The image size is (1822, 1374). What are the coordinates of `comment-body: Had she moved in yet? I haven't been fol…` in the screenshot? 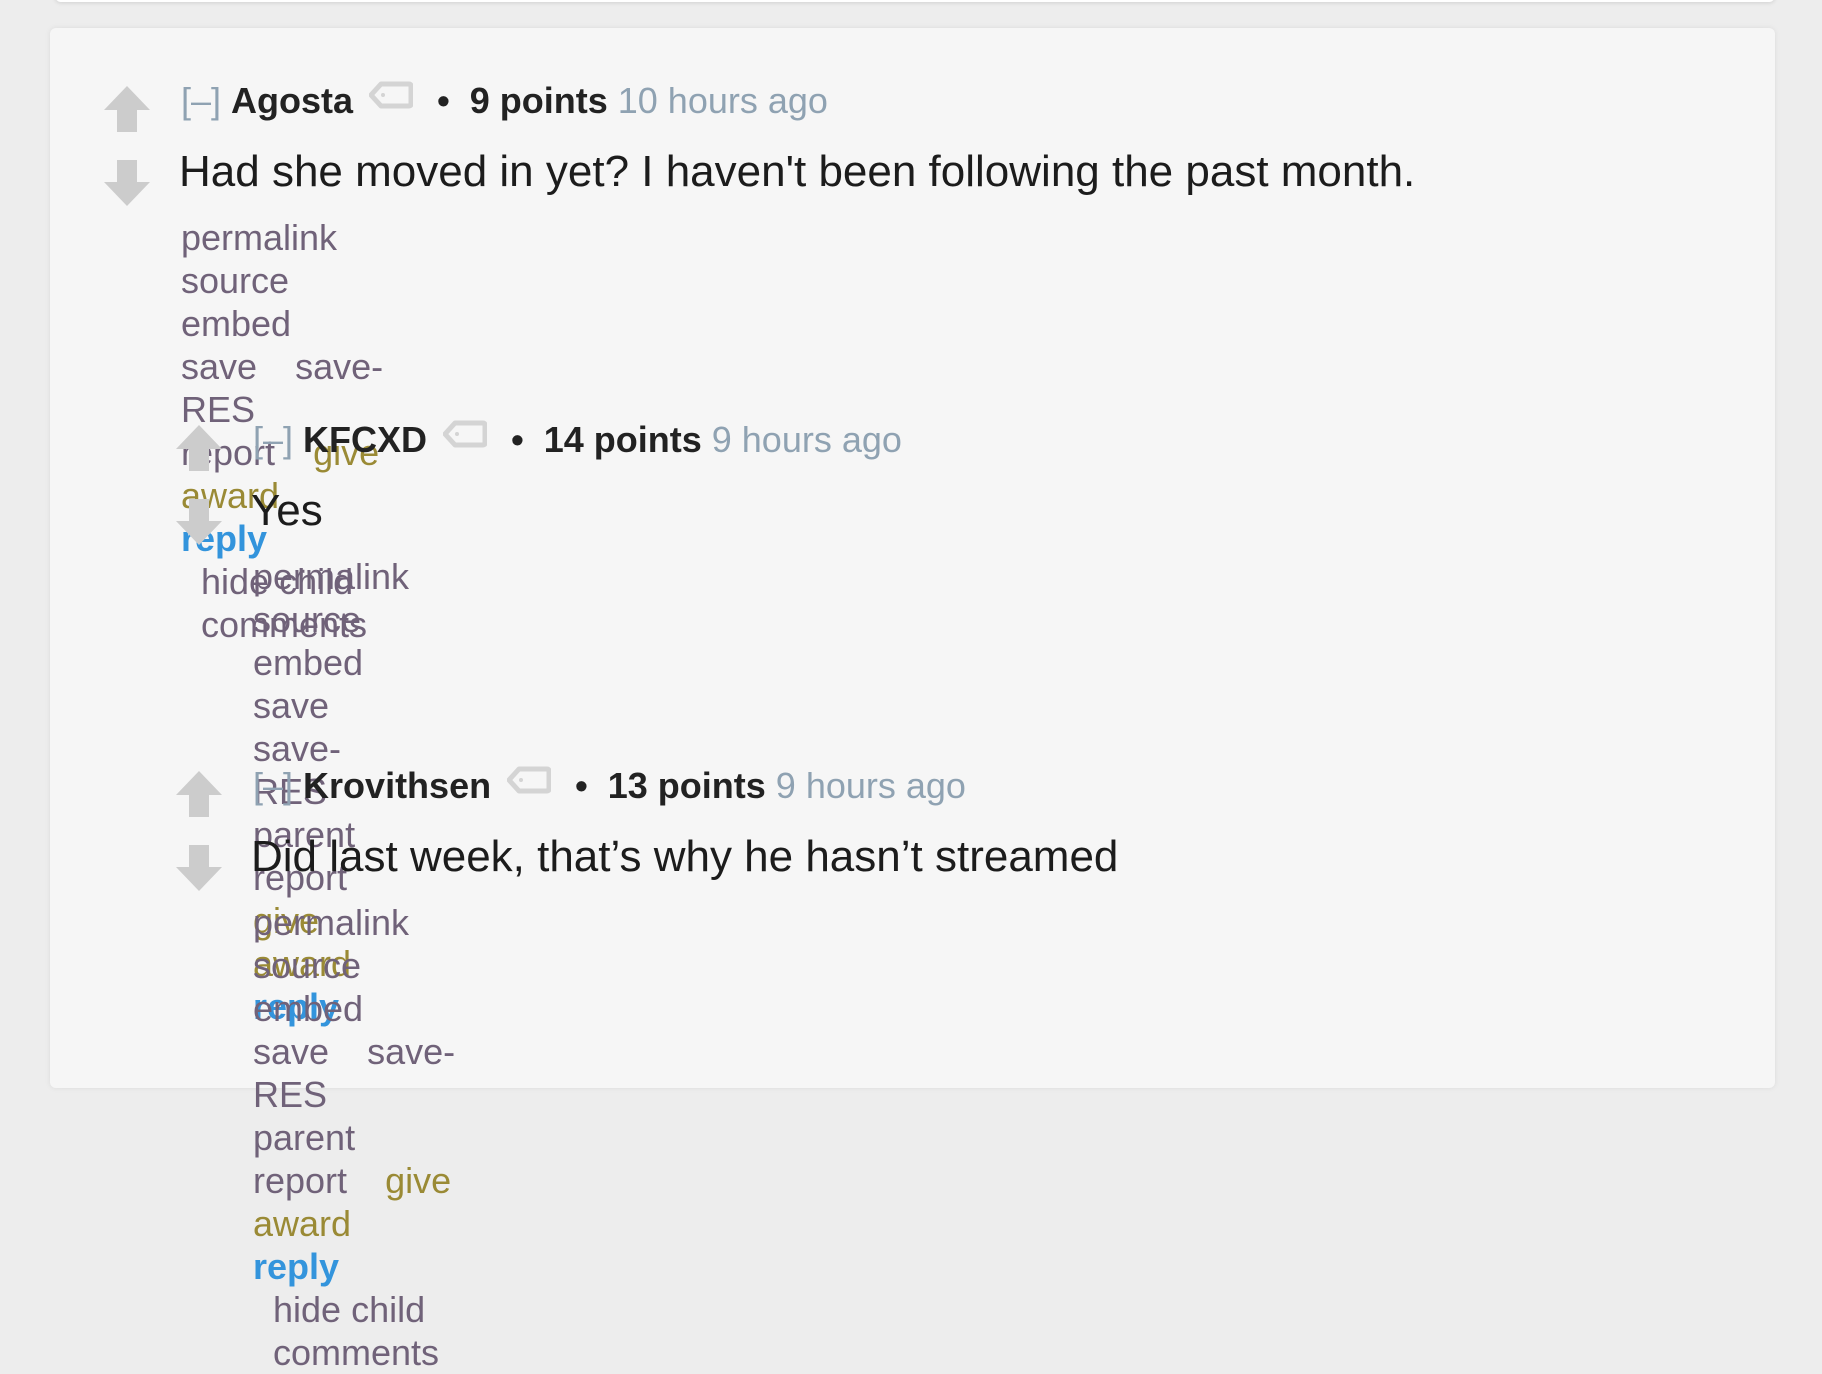 It's located at (797, 171).